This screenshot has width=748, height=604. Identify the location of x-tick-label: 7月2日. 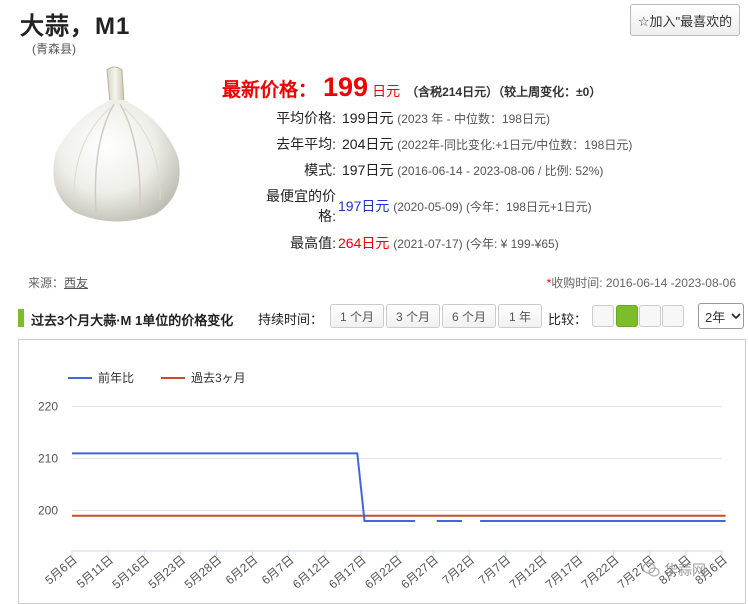
(459, 570).